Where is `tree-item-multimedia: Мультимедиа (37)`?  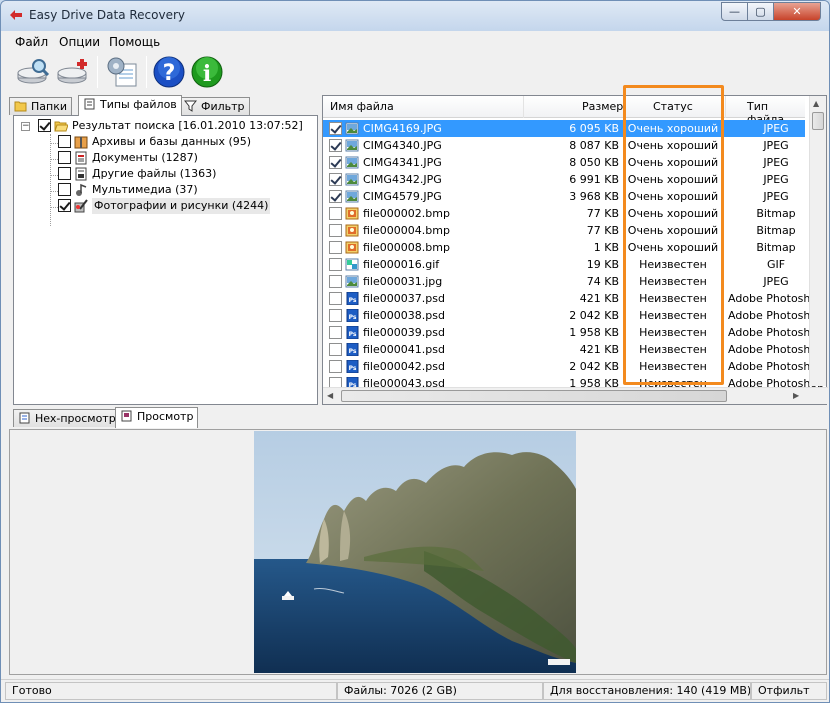 tree-item-multimedia: Мультимедиа (37) is located at coordinates (183, 190).